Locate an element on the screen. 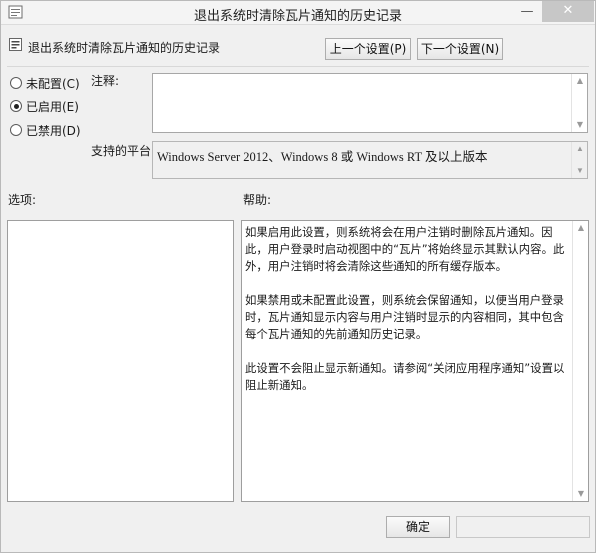 This screenshot has height=553, width=596. title-bar: 退出系统时清除瓦片通知的历史记录 — ✕ is located at coordinates (298, 13).